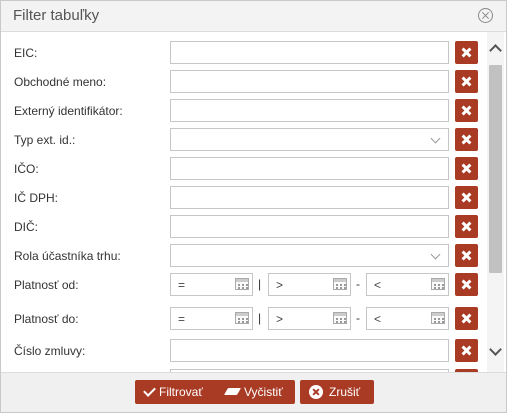  I want to click on filter-row-eic: EIC:, so click(243, 53).